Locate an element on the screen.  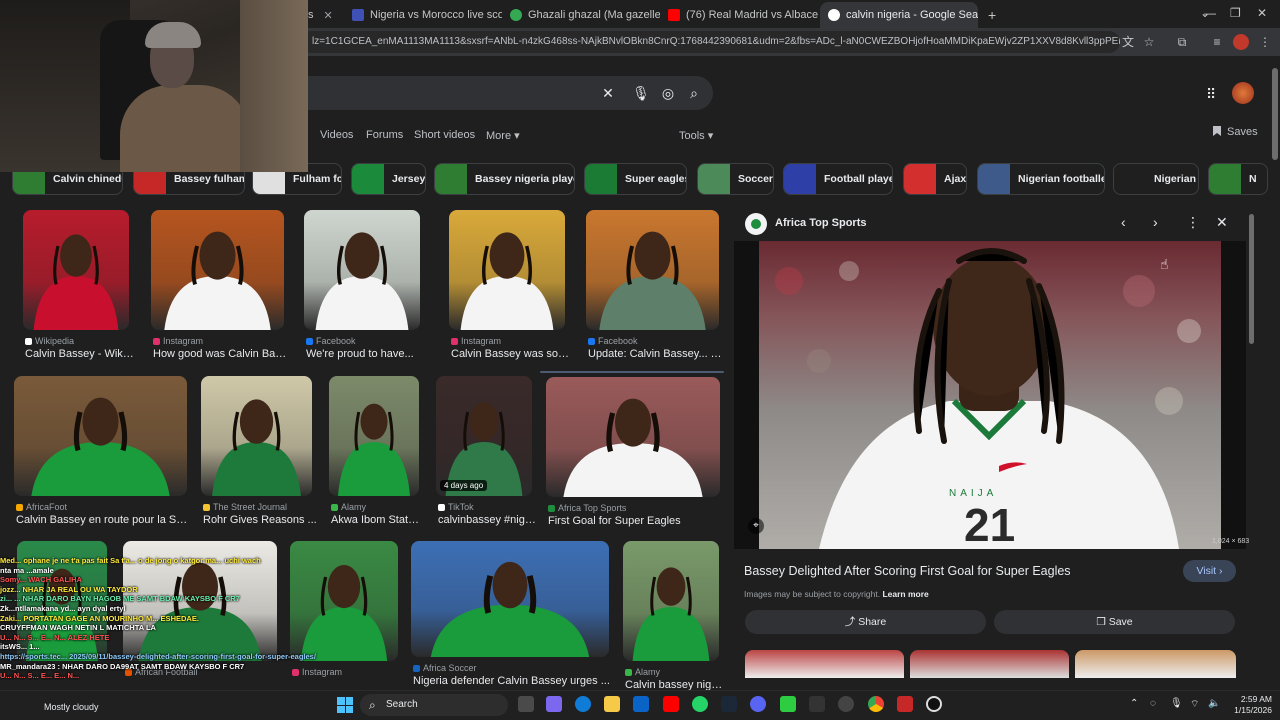
file-explorer-icon is located at coordinates (612, 704).